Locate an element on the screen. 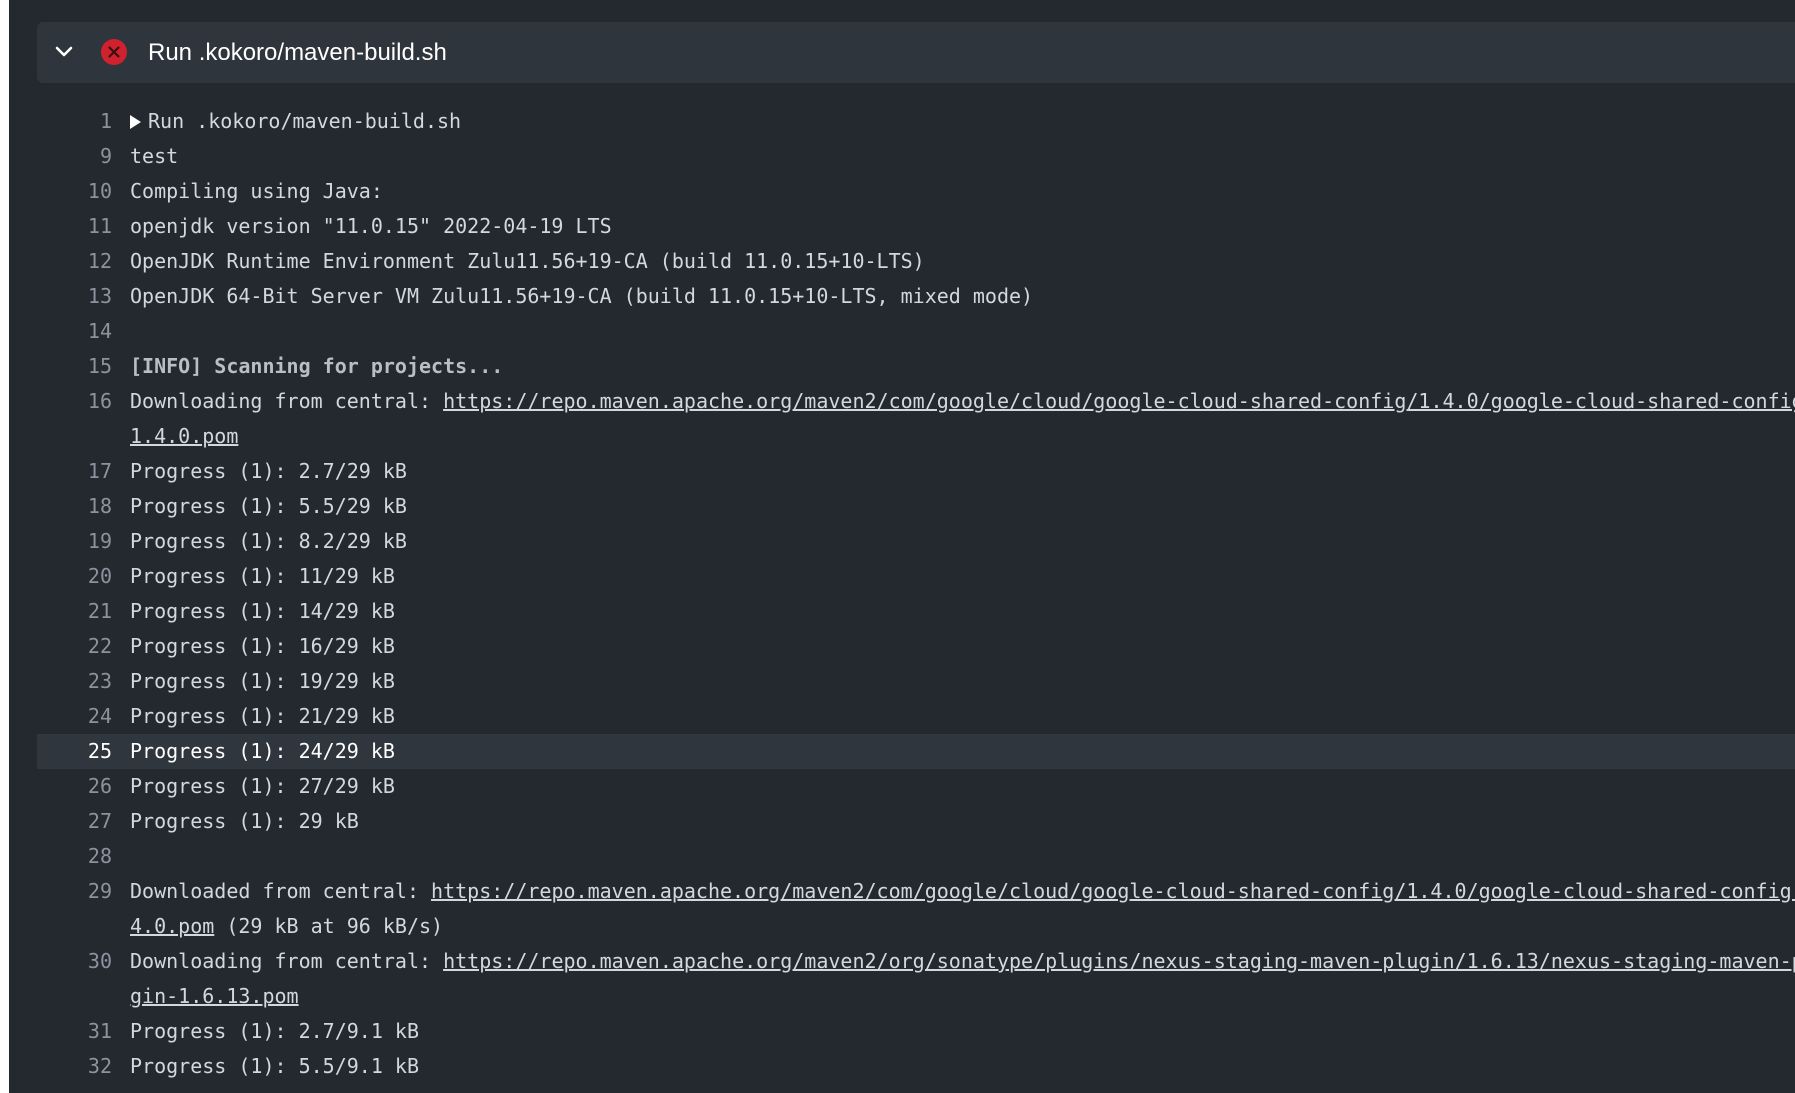 This screenshot has height=1093, width=1795. log-line: 25 Progress (1): 24/29 kB is located at coordinates (916, 751).